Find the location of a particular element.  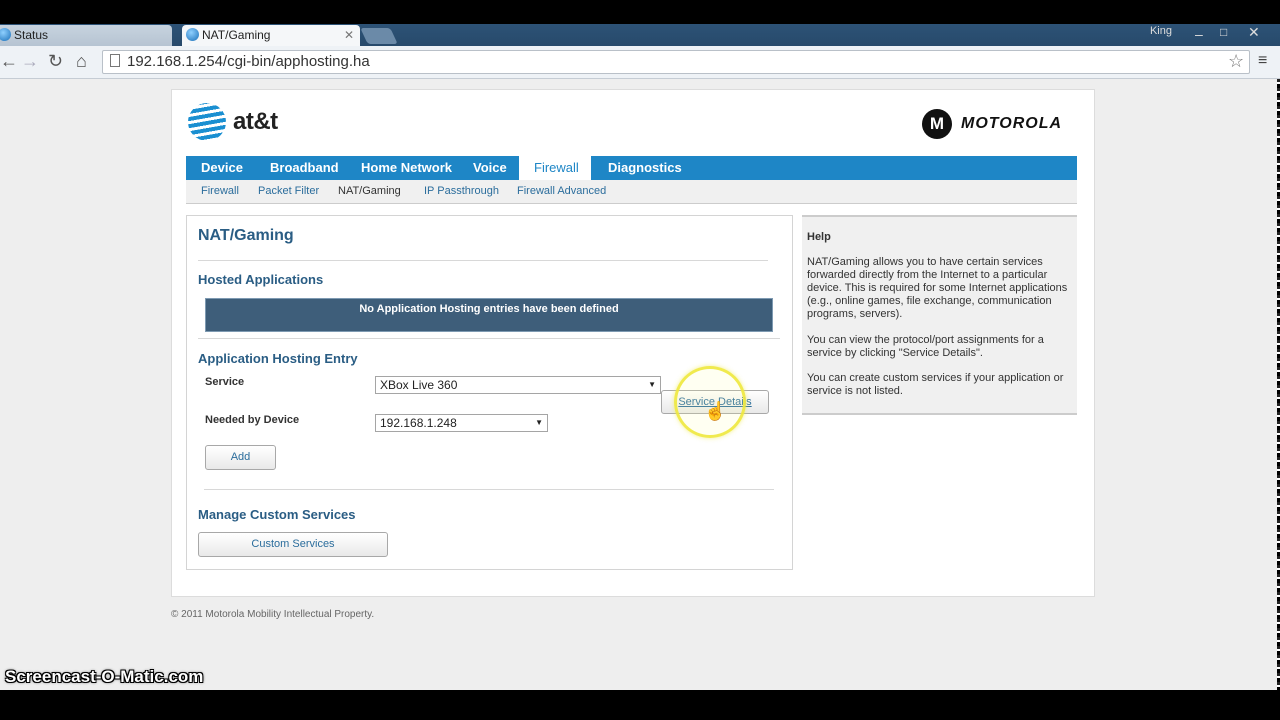

close-window-icon: ✕ is located at coordinates (1254, 32).